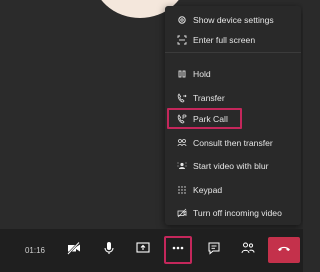 The width and height of the screenshot is (320, 272). I want to click on fullscreen-icon, so click(181, 40).